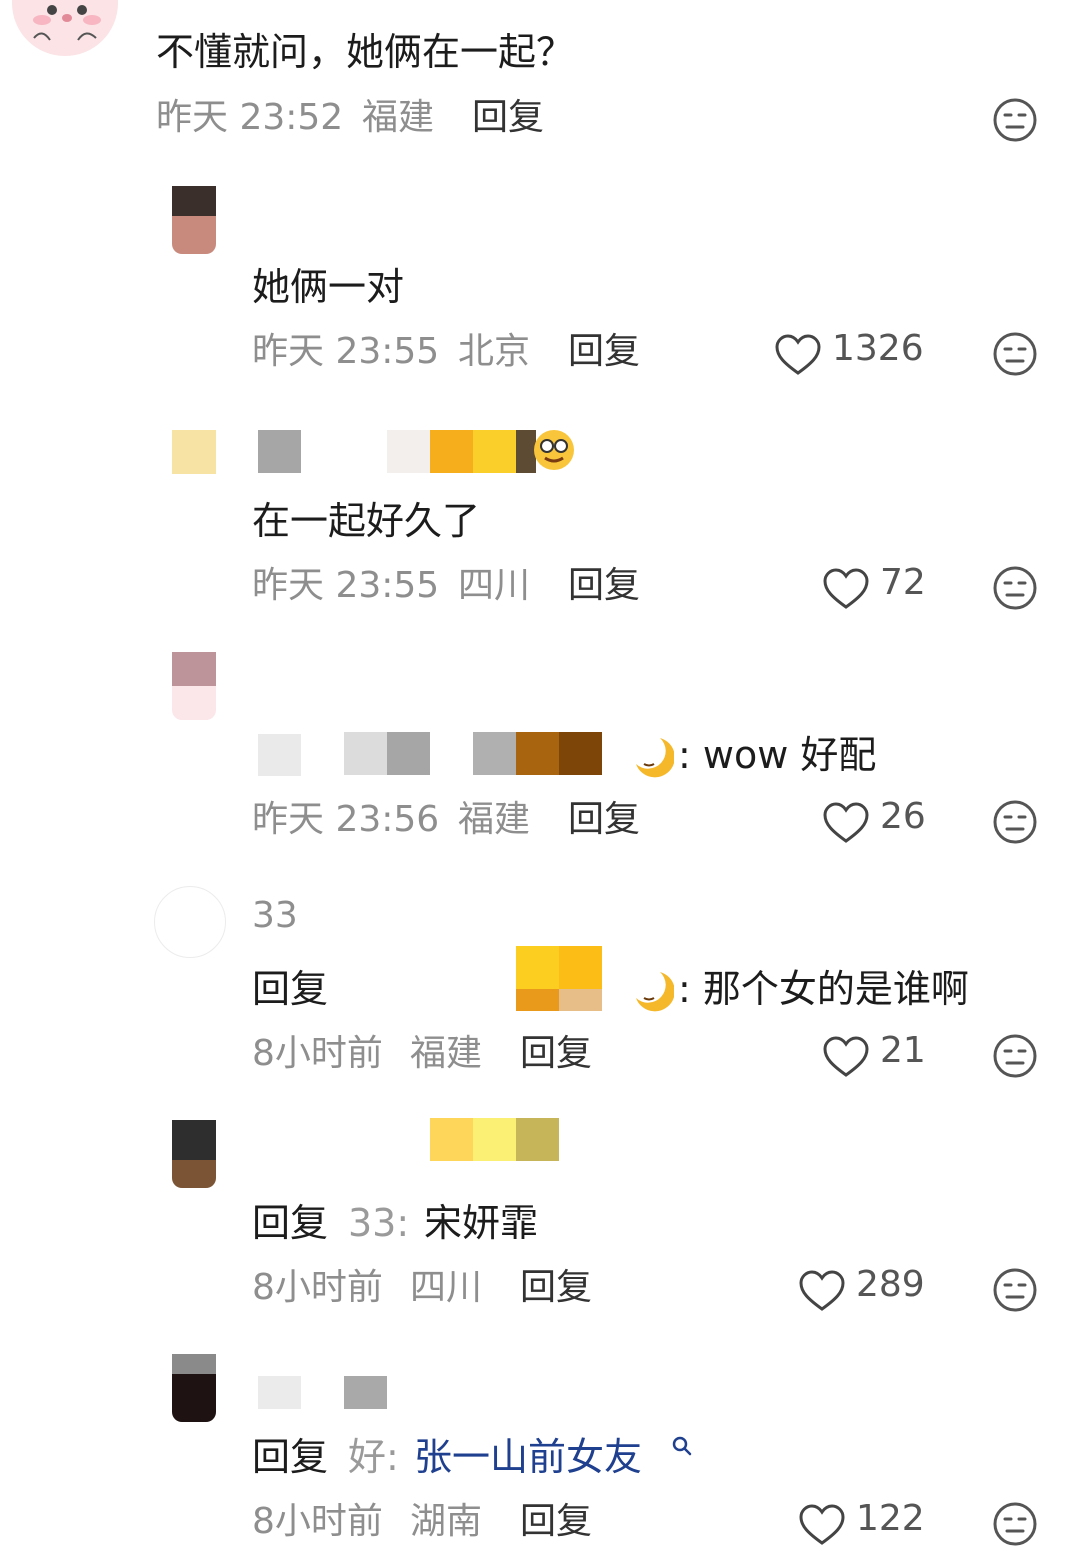  I want to click on search-link: 张一山前女友, so click(528, 1457).